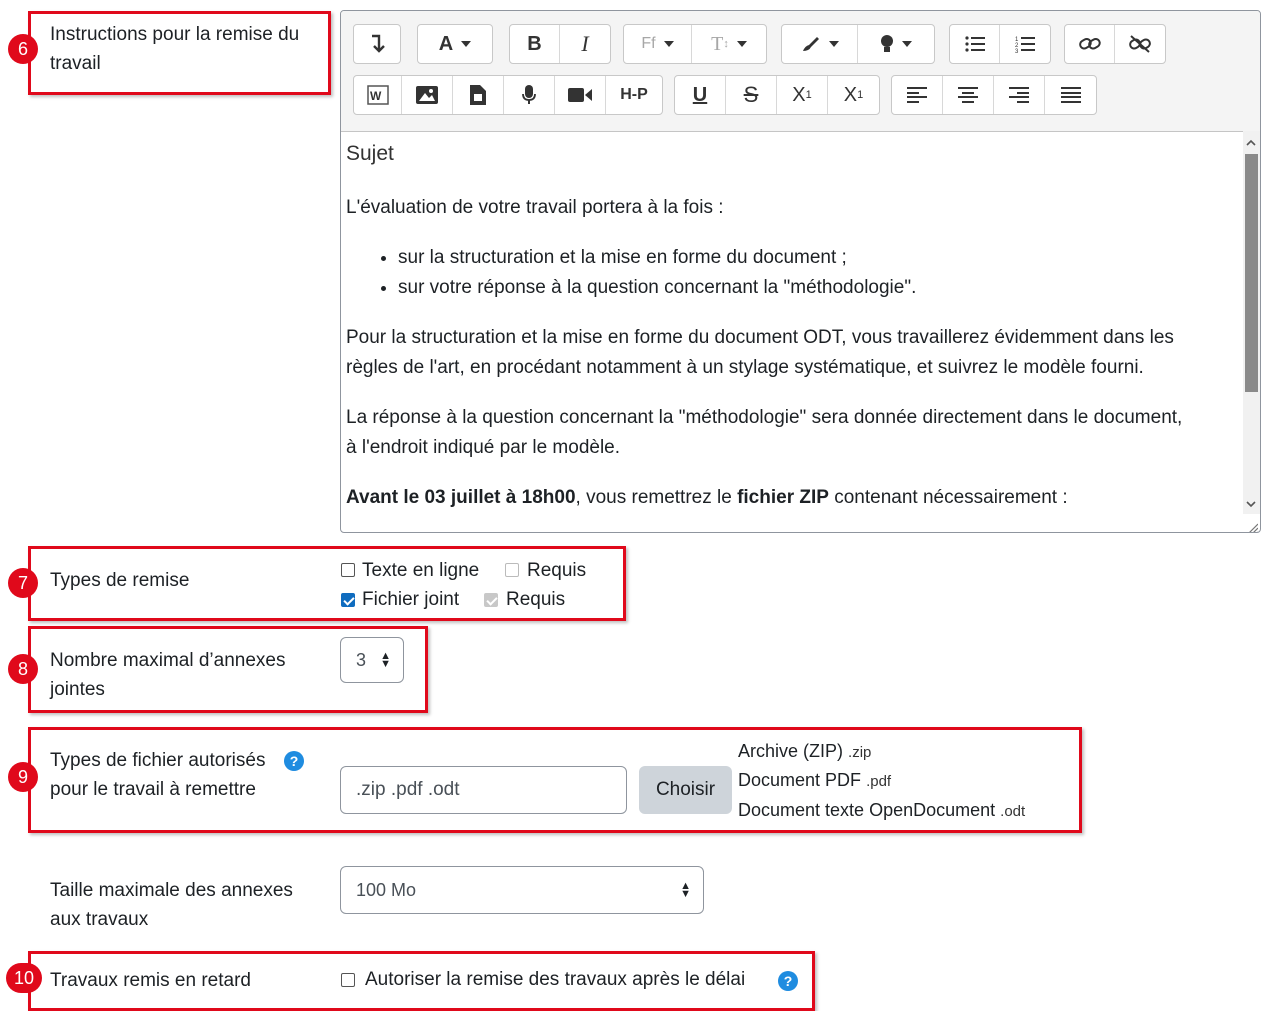 The width and height of the screenshot is (1261, 1011). Describe the element at coordinates (24, 978) in the screenshot. I see `annotation-number-10: 10` at that location.